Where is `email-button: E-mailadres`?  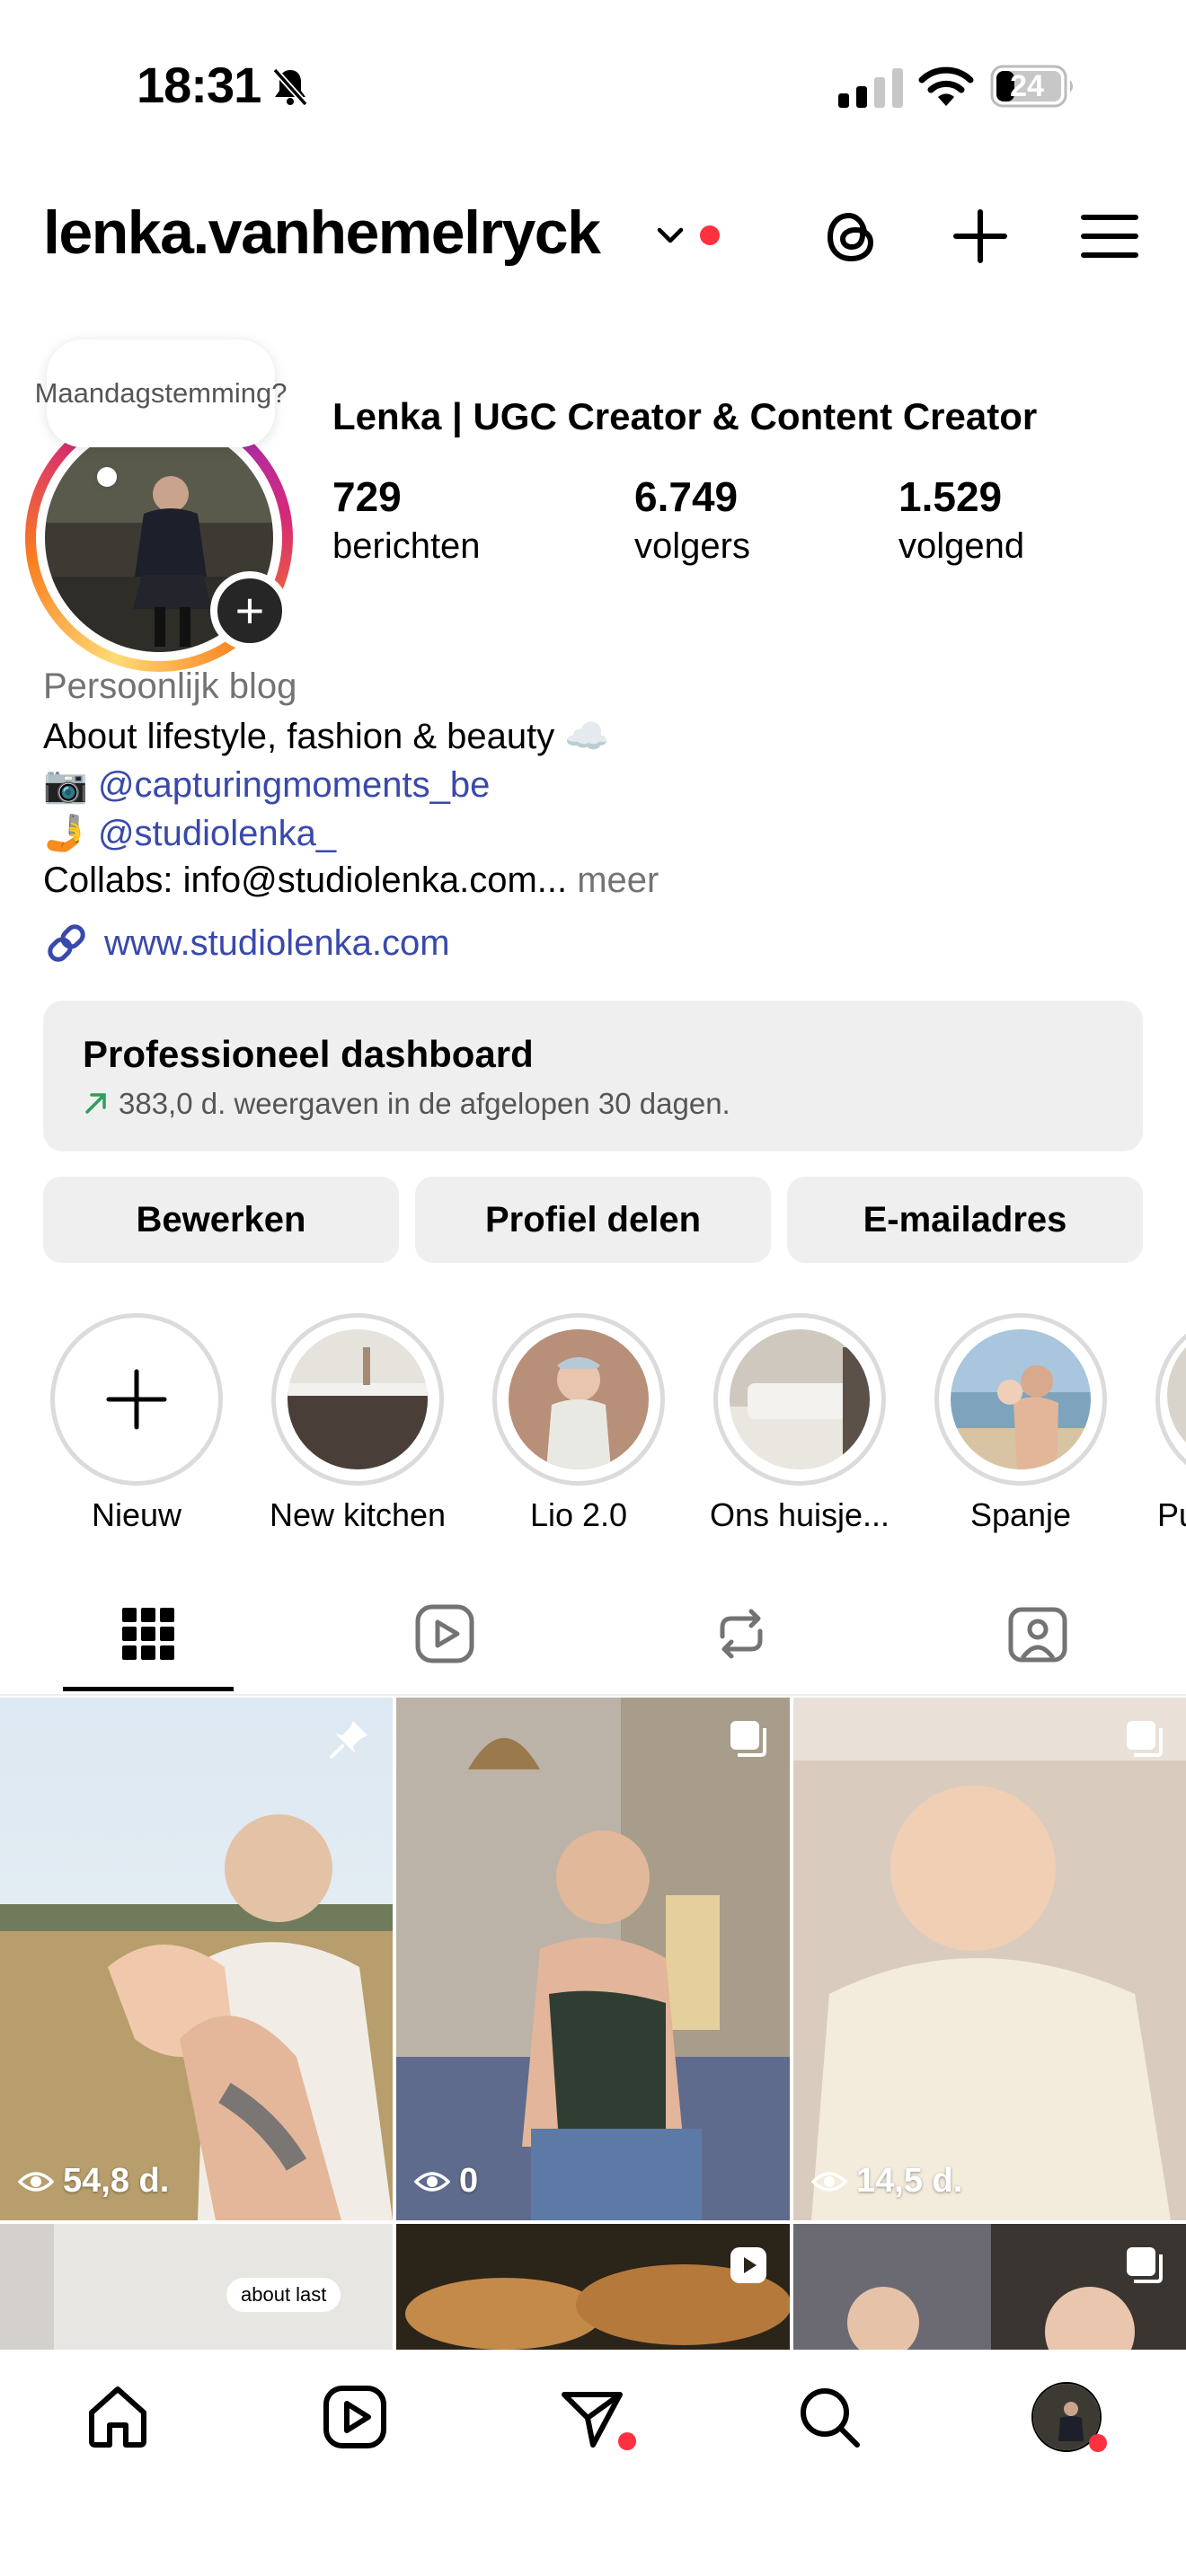
email-button: E-mailadres is located at coordinates (965, 1220).